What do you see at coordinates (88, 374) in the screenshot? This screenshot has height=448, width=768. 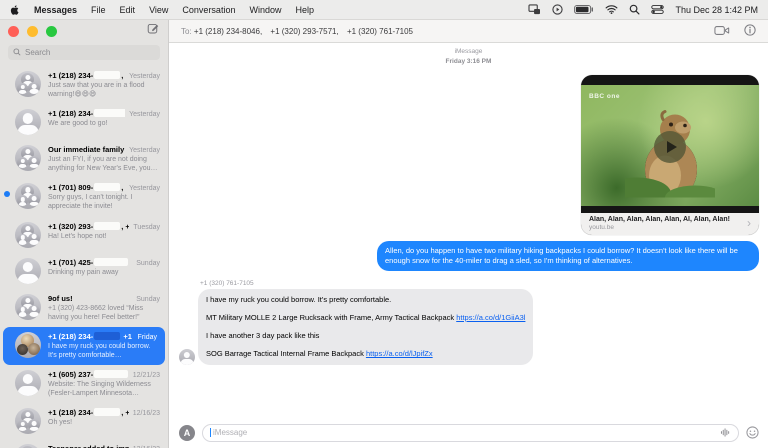 I see `conversation-title: +1 (605) 237-` at bounding box center [88, 374].